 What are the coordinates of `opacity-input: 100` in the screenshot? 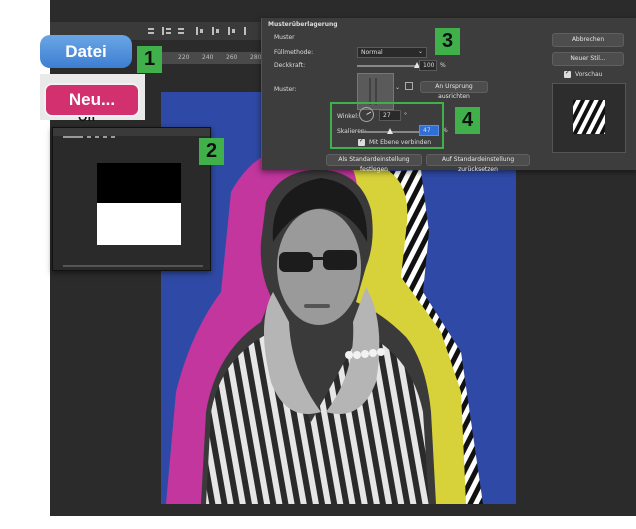 It's located at (428, 65).